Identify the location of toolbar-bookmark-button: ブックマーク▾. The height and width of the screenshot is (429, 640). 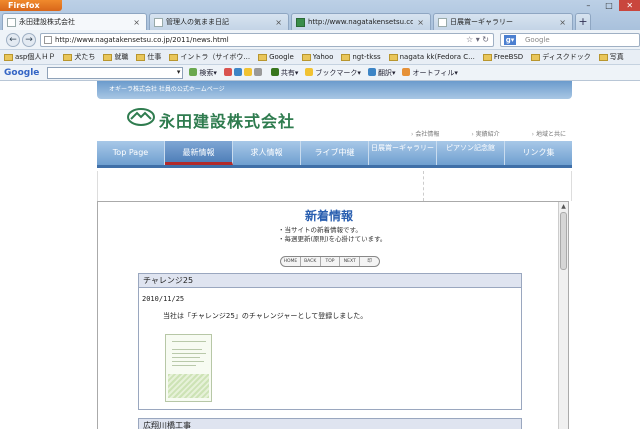
(333, 72).